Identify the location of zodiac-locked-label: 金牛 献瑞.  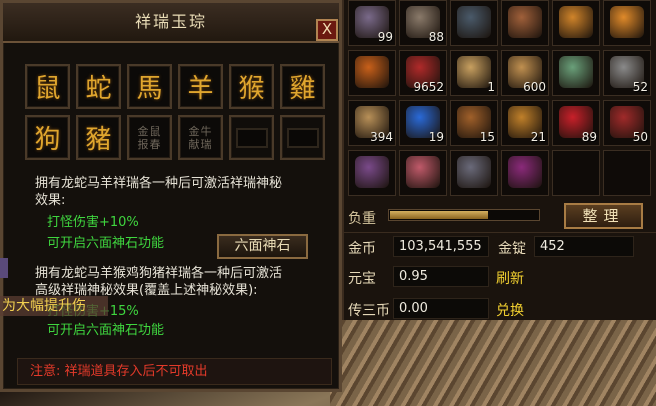
(200, 137).